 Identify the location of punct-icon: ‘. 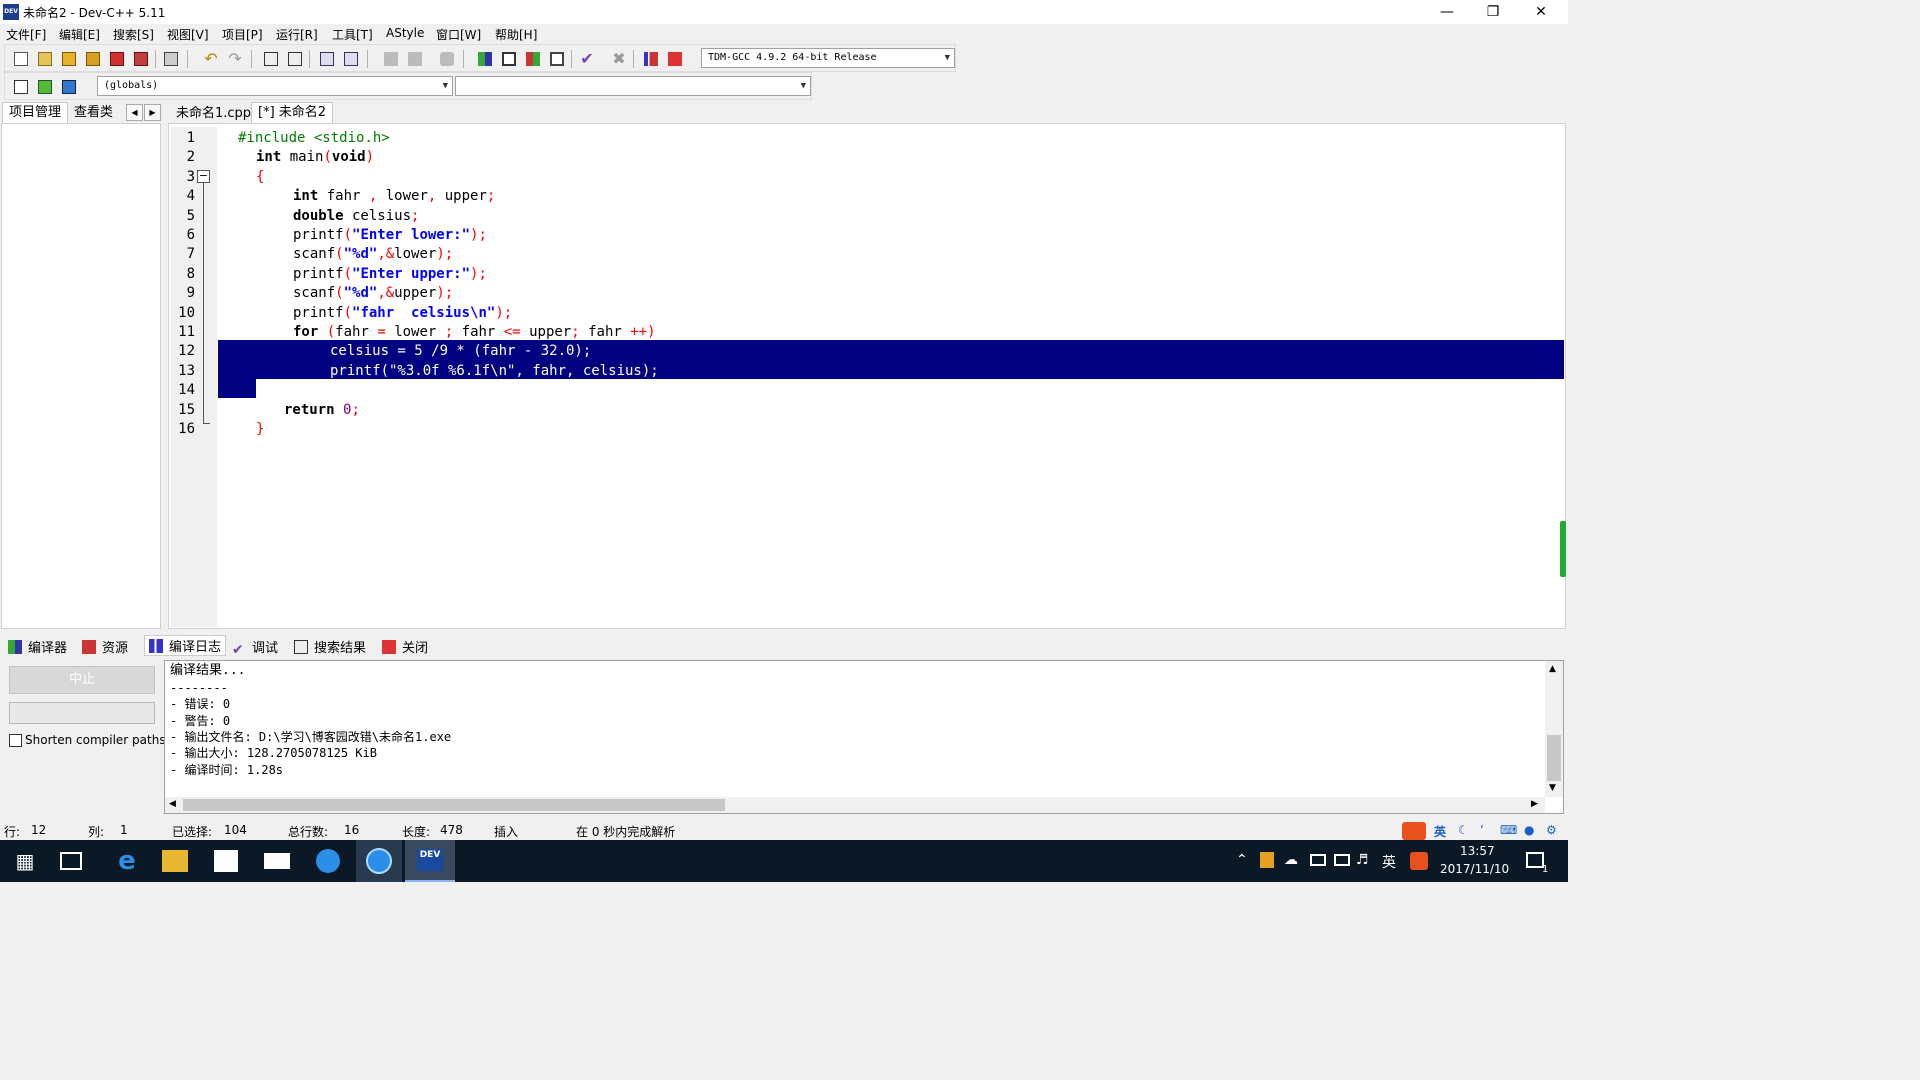
(1482, 830).